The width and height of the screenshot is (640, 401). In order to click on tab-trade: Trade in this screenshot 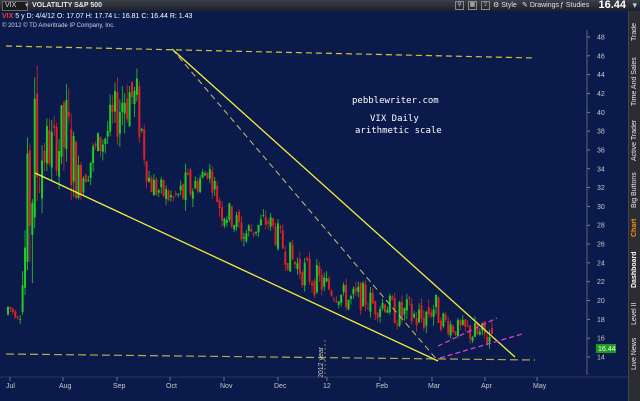, I will do `click(634, 32)`.